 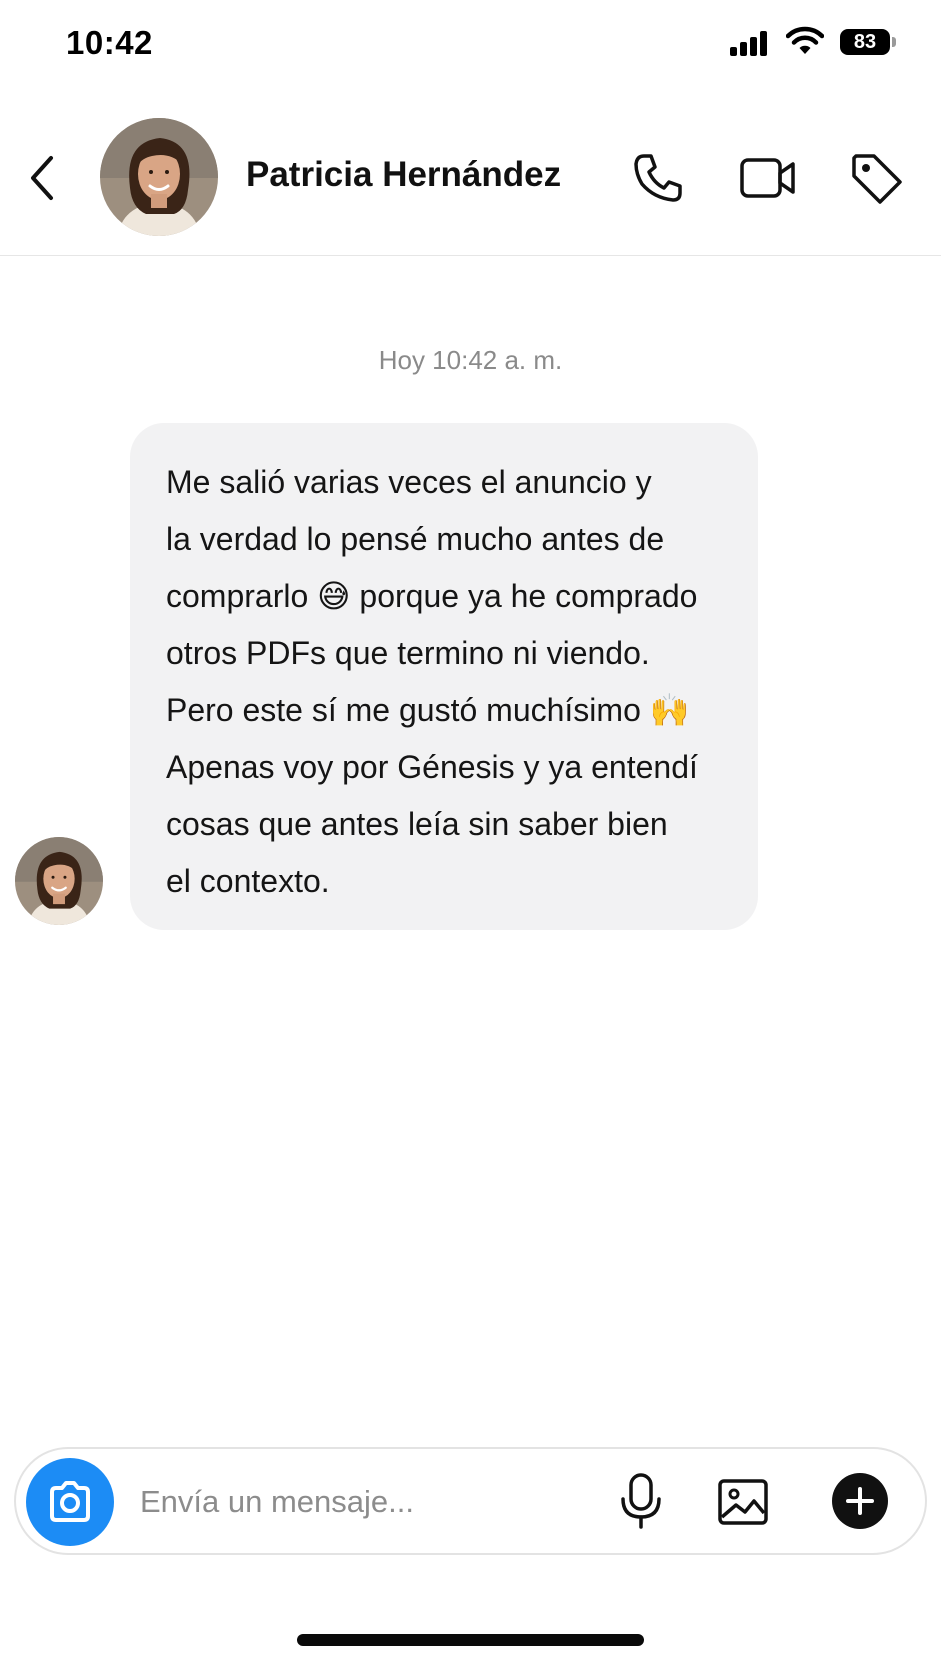 What do you see at coordinates (805, 40) in the screenshot?
I see `wifi-icon` at bounding box center [805, 40].